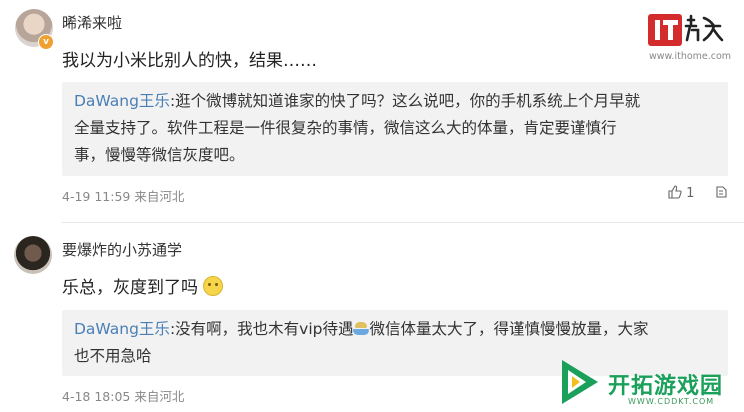  I want to click on comment-meta: 4-19 11:59 来自河北, so click(123, 196).